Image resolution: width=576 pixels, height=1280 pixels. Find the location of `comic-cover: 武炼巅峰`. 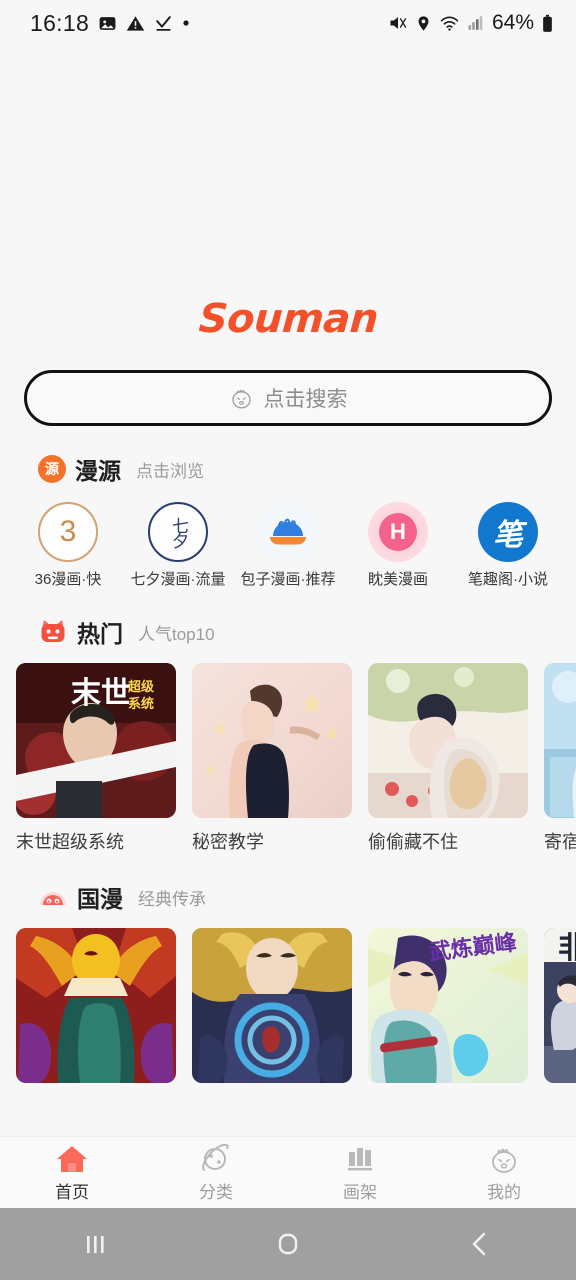

comic-cover: 武炼巅峰 is located at coordinates (448, 1005).